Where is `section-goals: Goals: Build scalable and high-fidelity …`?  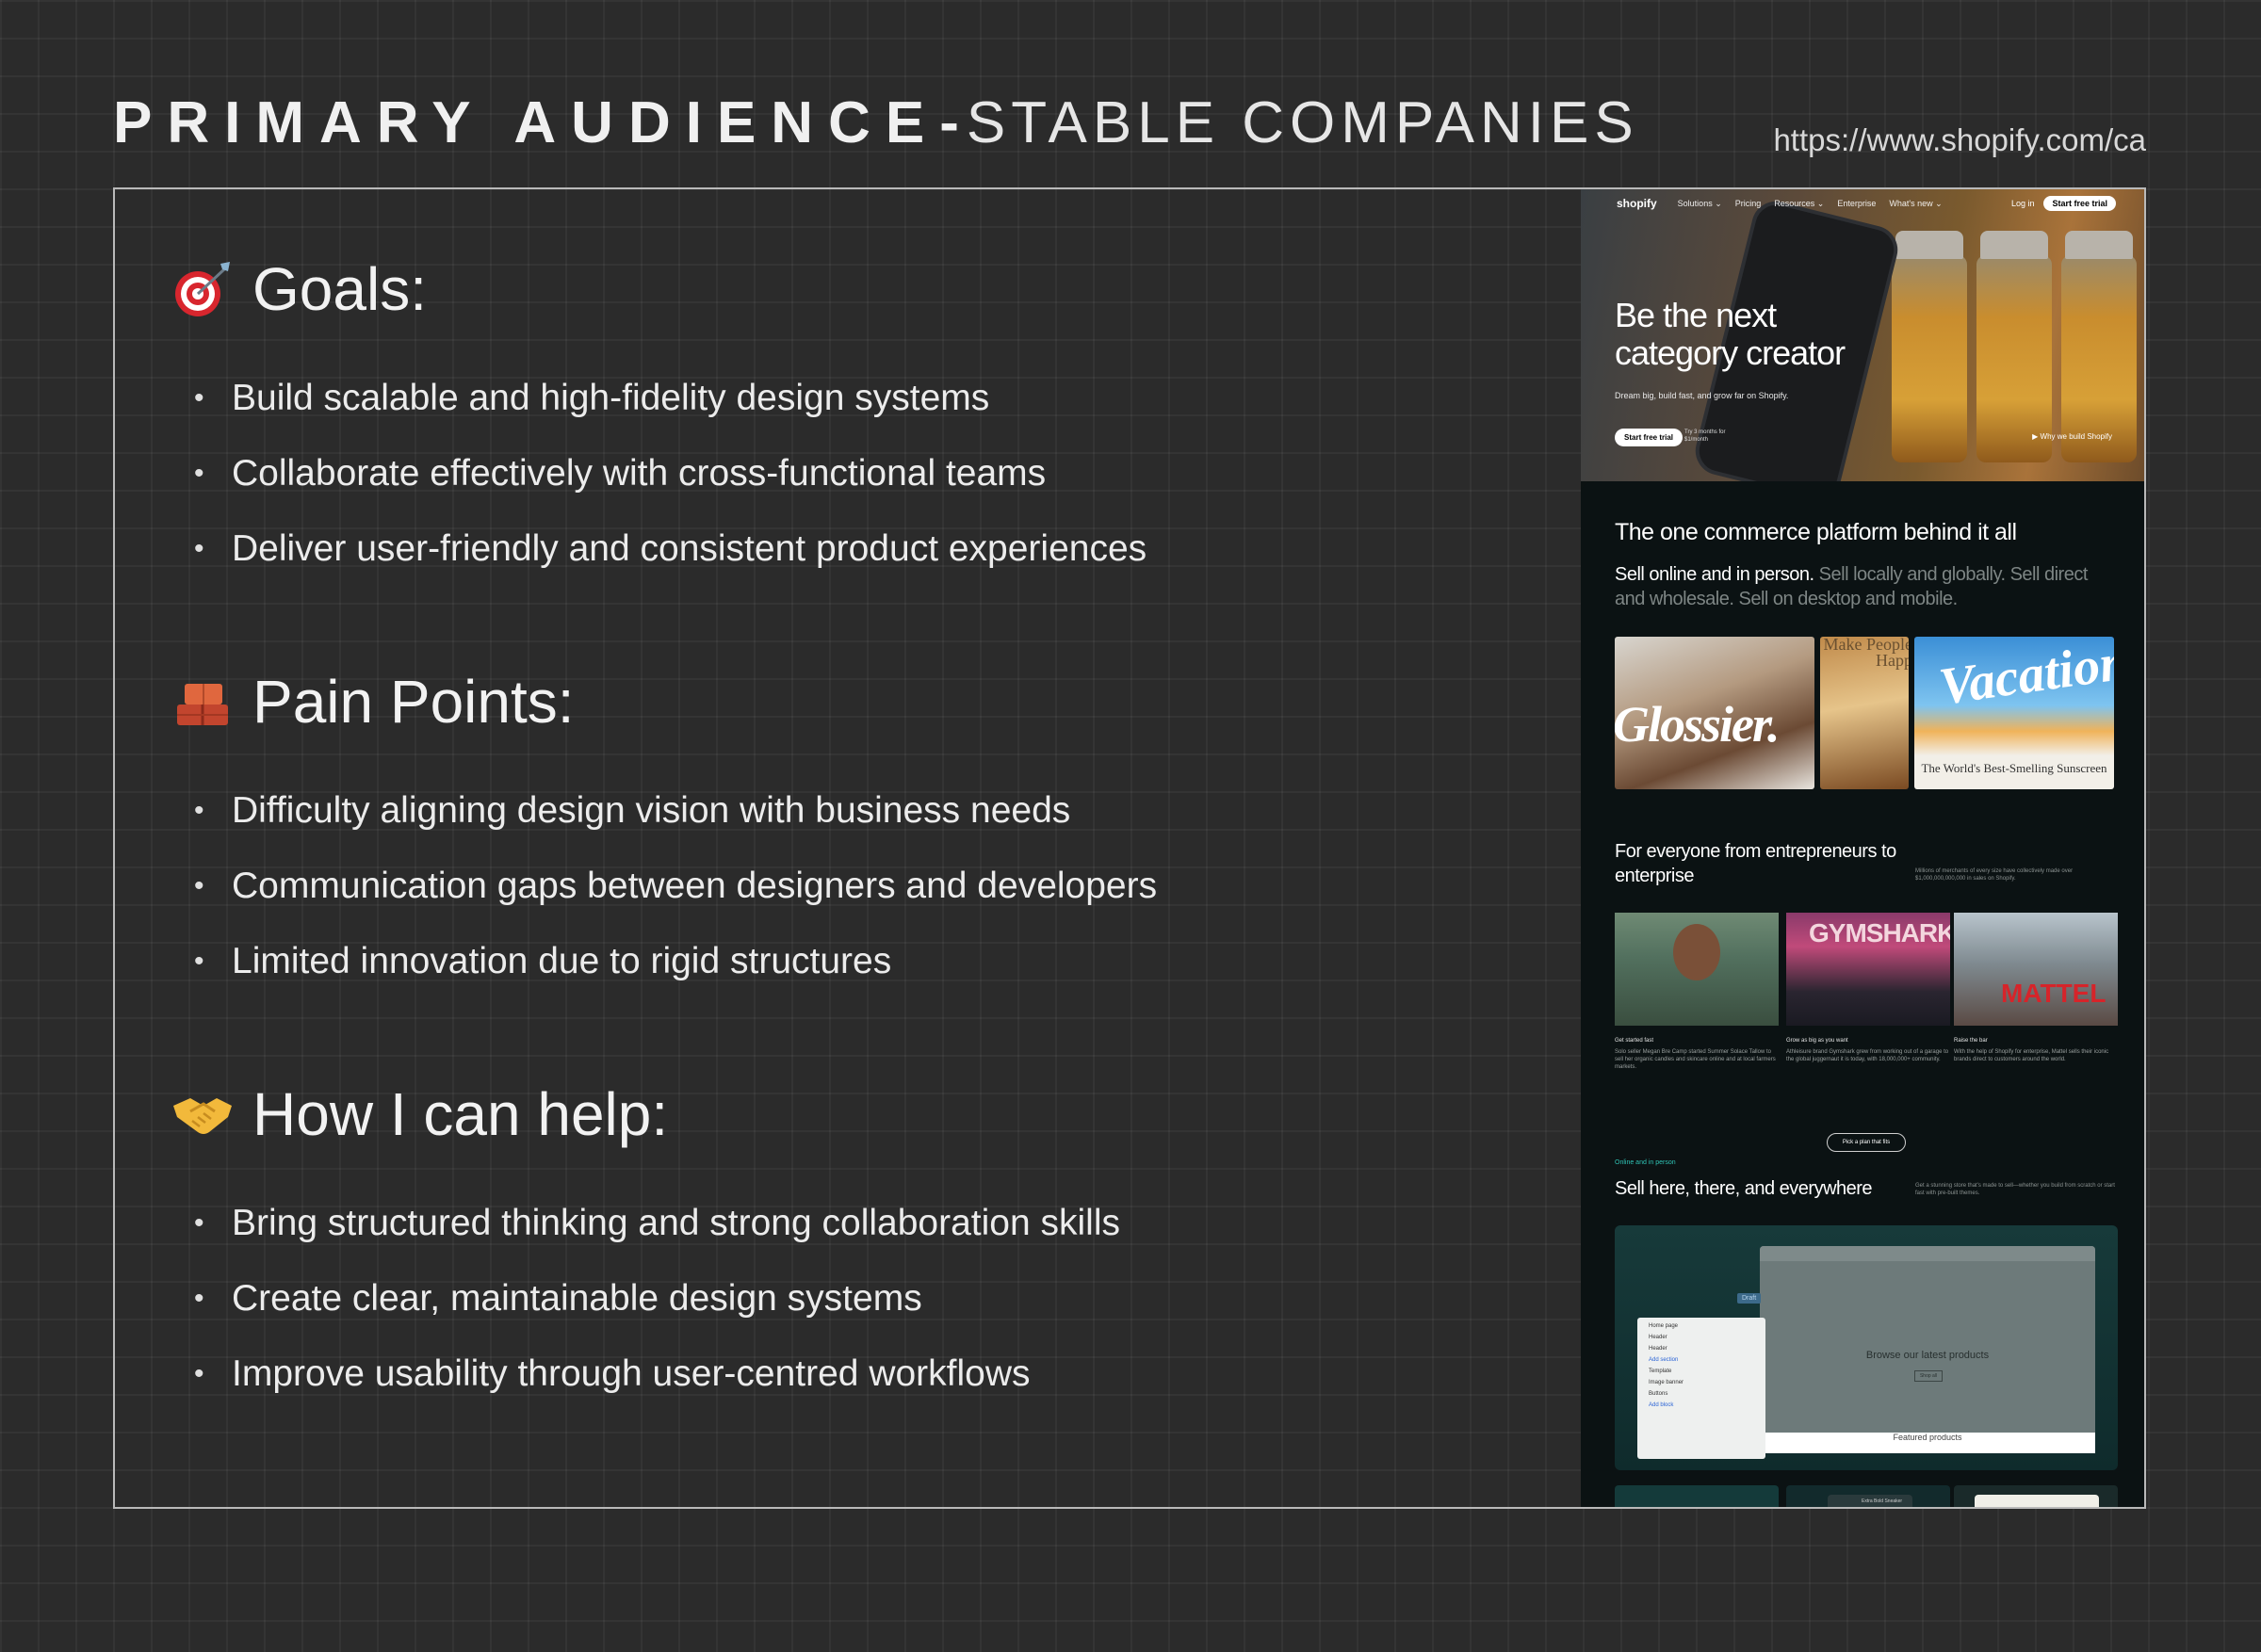
section-goals: Goals: Build scalable and high-fidelity … is located at coordinates (659, 419).